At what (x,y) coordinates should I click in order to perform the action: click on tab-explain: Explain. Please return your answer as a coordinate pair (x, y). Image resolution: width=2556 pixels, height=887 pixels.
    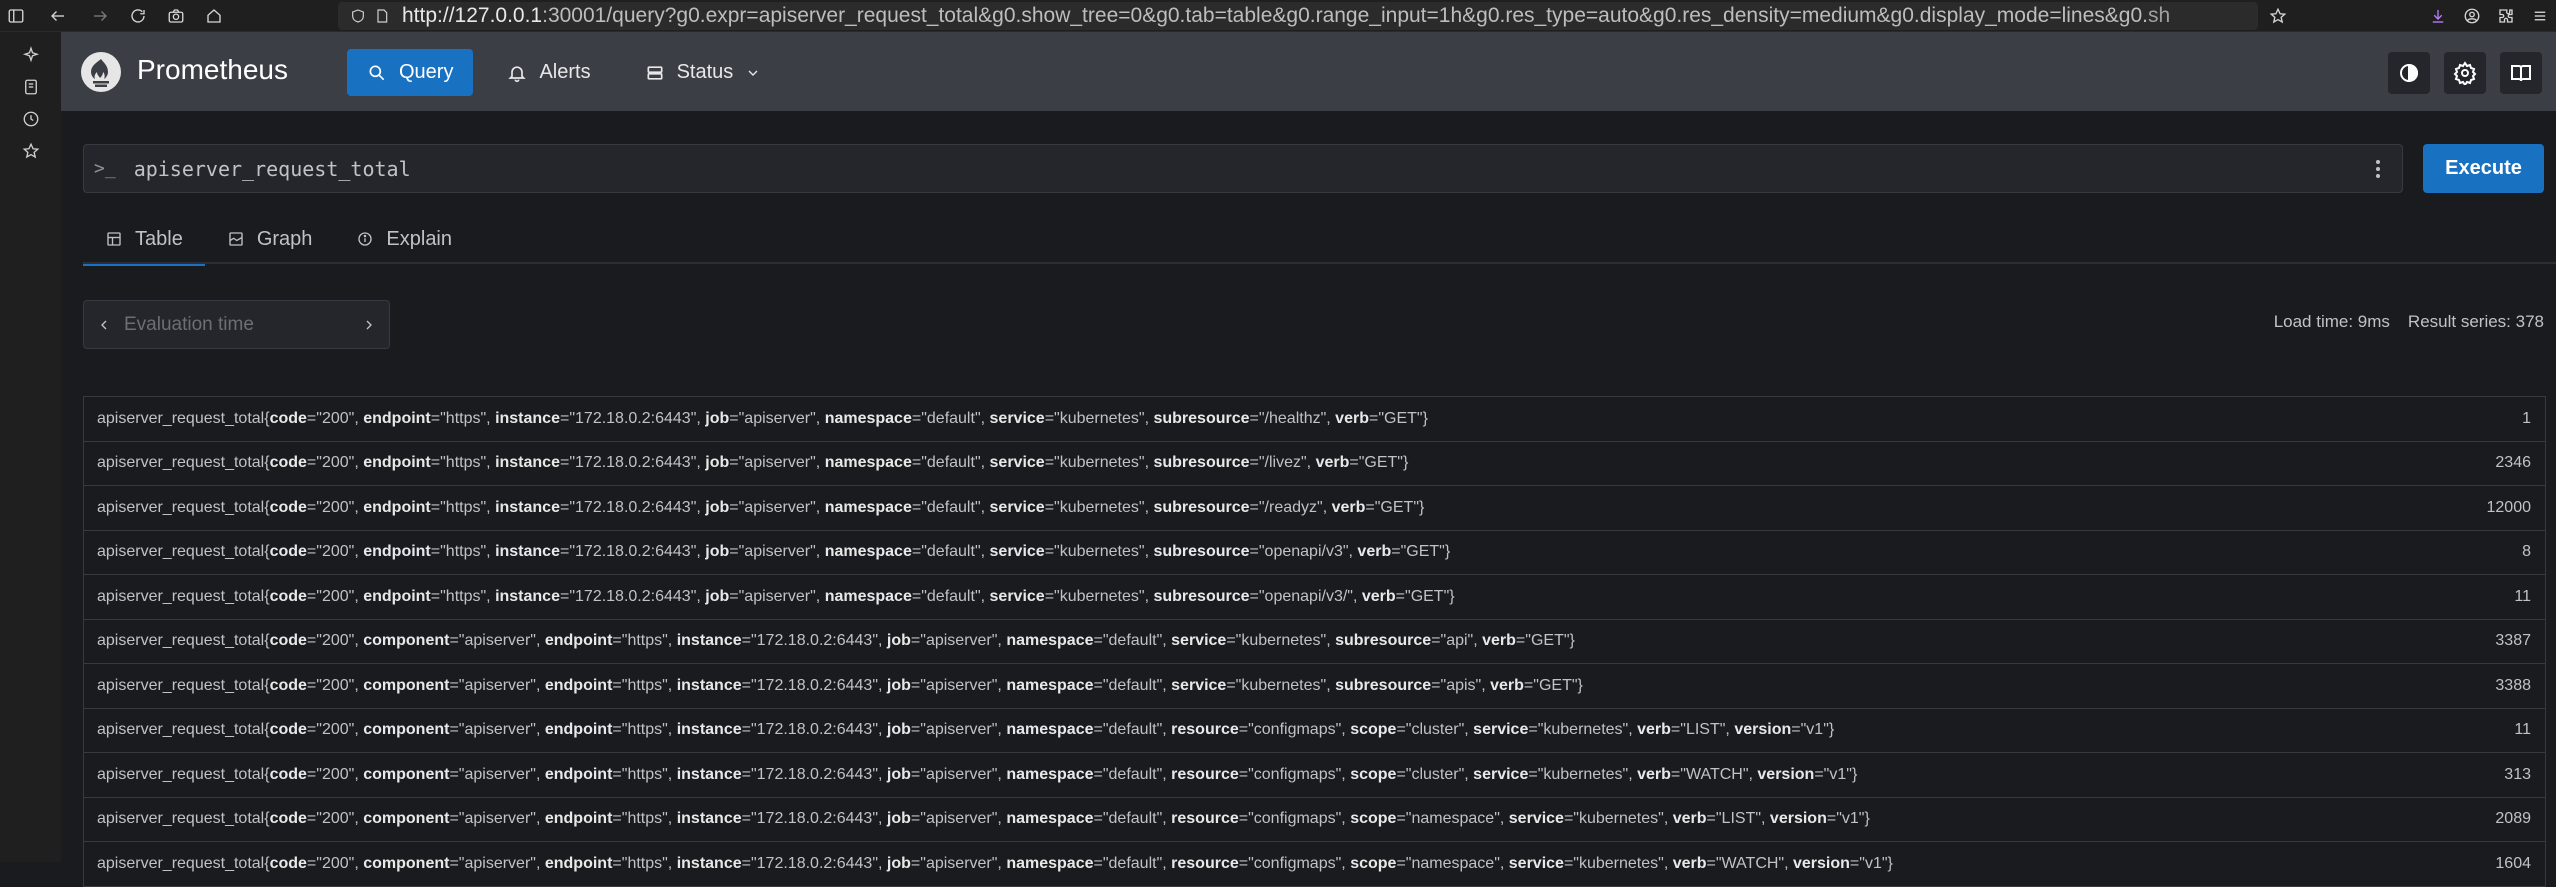
    Looking at the image, I should click on (404, 239).